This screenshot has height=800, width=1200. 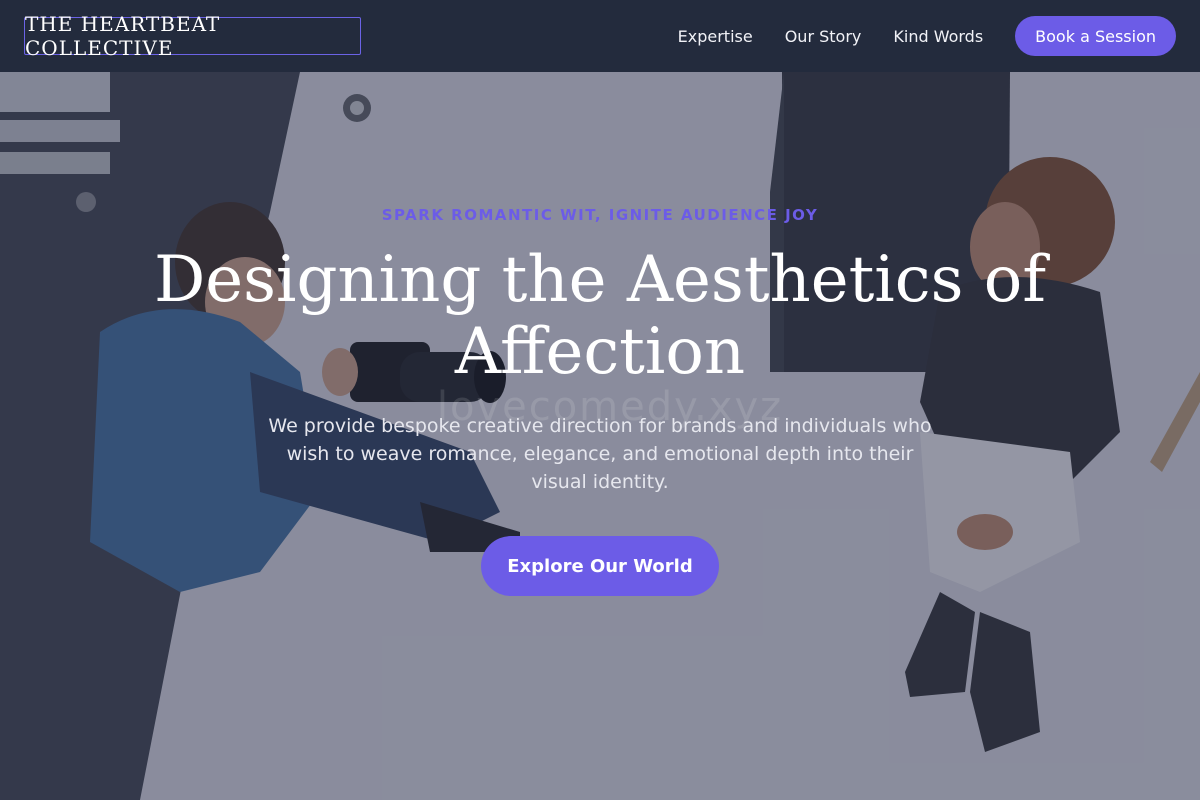 I want to click on explore-world-button: Explore Our World, so click(x=600, y=566).